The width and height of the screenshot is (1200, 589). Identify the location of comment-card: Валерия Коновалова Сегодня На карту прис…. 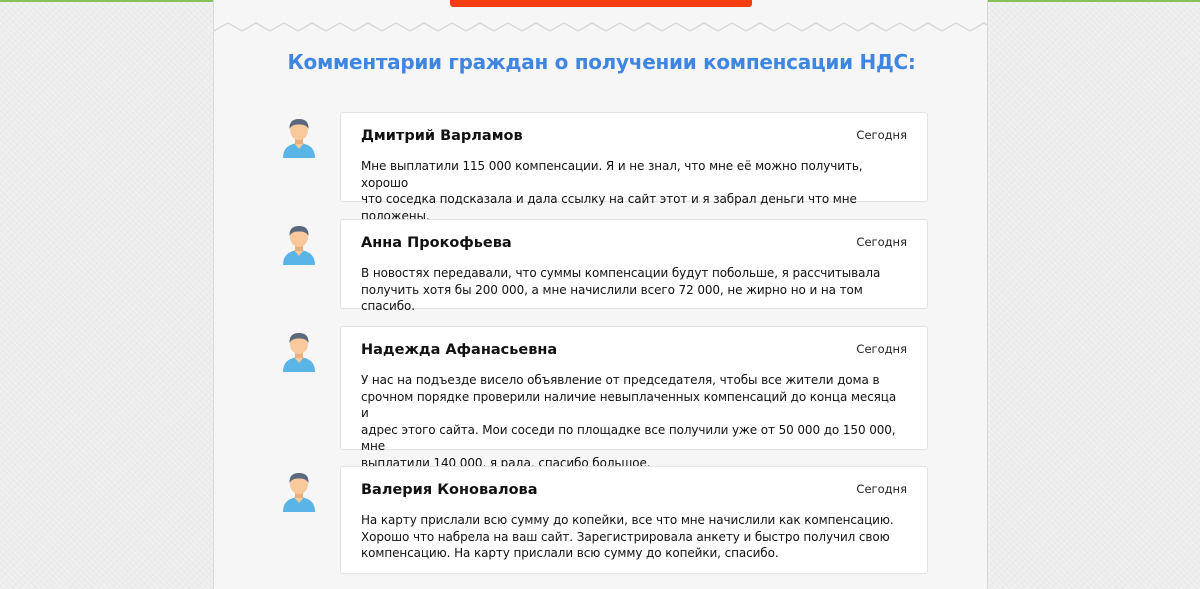
(634, 520).